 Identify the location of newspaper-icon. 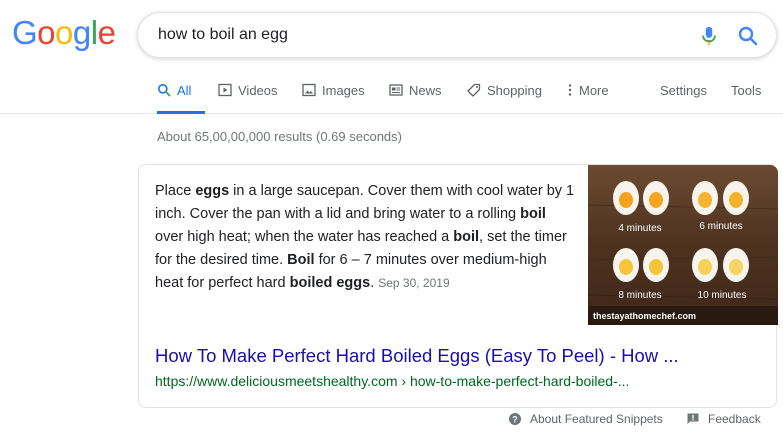
(396, 90).